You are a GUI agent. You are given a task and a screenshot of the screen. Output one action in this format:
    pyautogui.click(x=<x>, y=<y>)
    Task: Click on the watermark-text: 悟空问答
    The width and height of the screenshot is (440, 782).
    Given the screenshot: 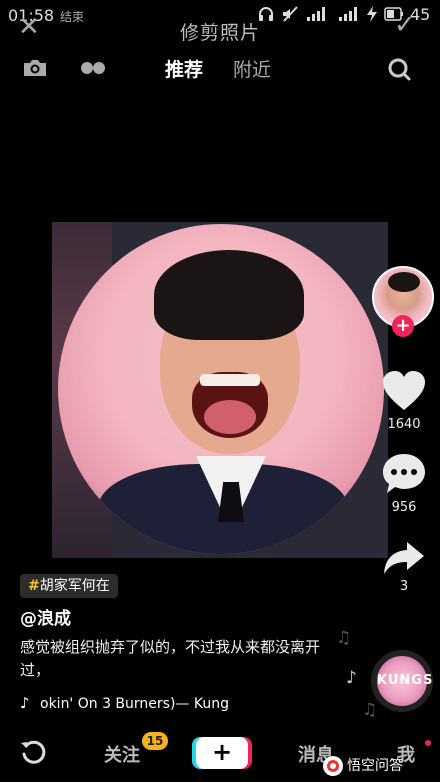 What is the action you would take?
    pyautogui.click(x=375, y=766)
    